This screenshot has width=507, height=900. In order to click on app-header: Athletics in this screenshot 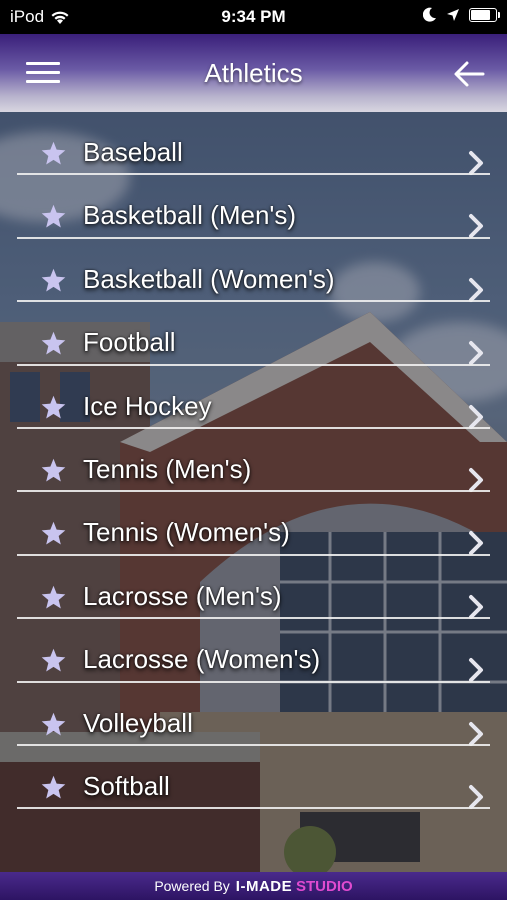, I will do `click(253, 73)`.